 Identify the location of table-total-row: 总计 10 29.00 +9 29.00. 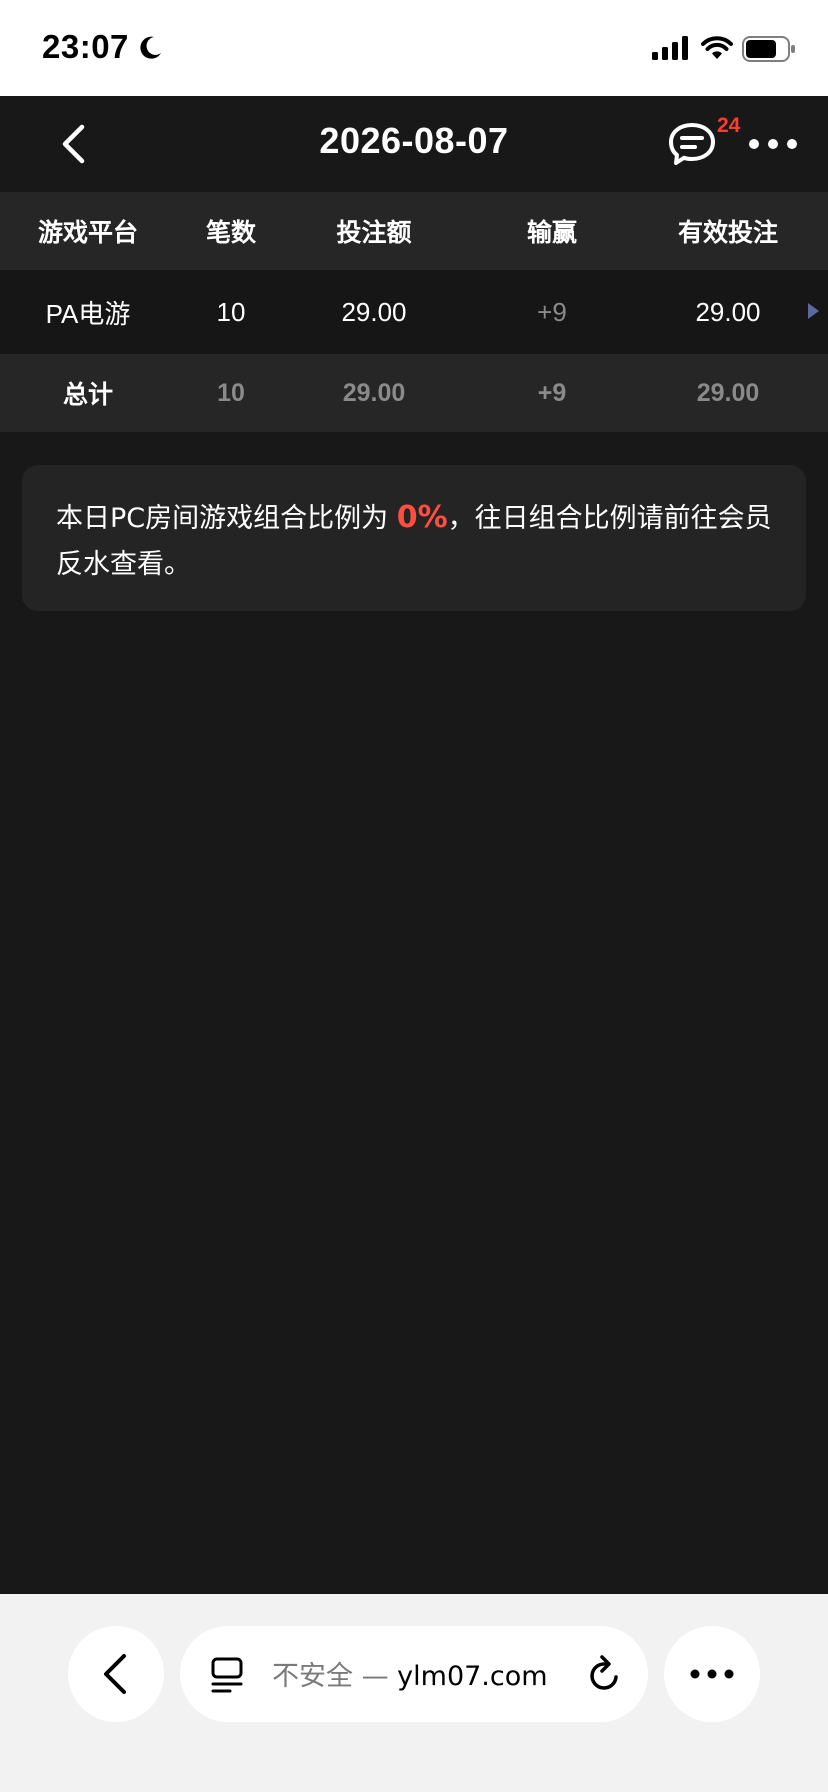
(414, 393).